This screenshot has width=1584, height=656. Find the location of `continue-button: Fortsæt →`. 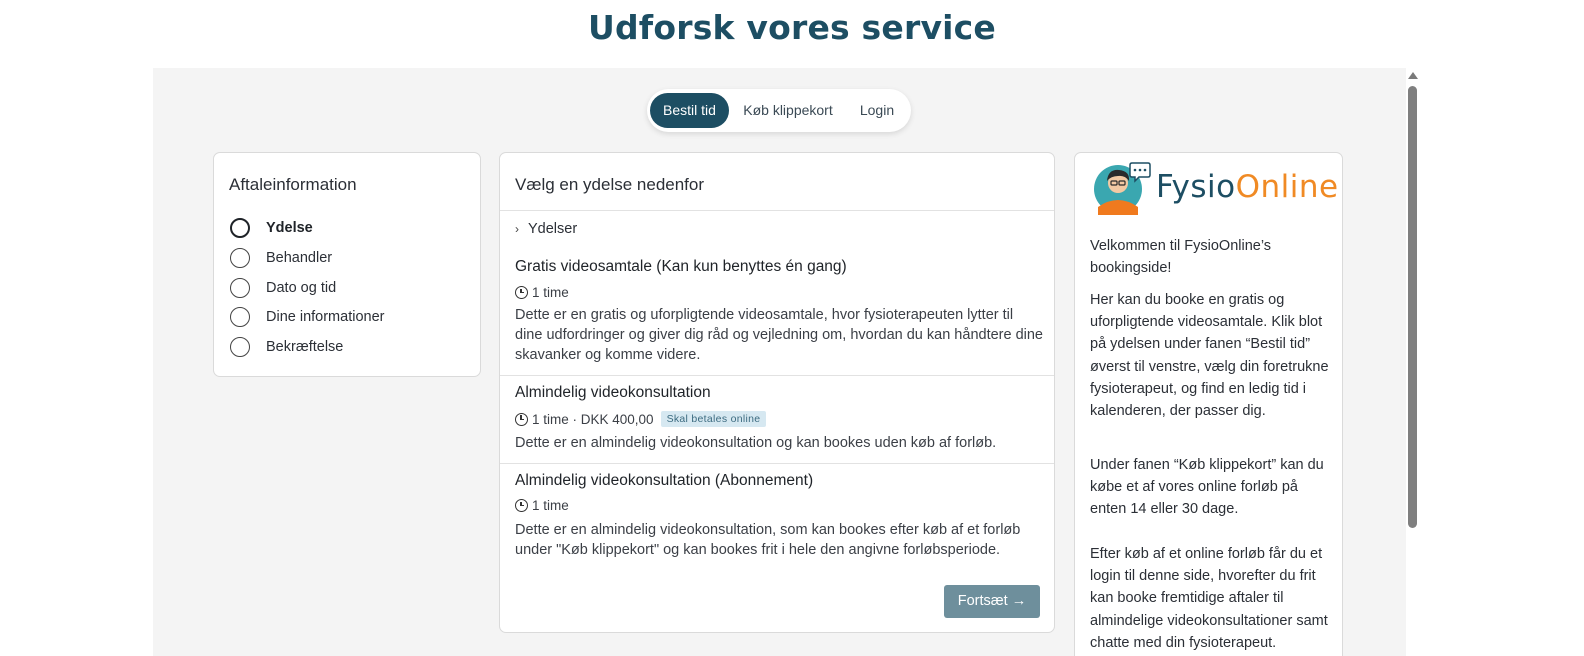

continue-button: Fortsæt → is located at coordinates (992, 601).